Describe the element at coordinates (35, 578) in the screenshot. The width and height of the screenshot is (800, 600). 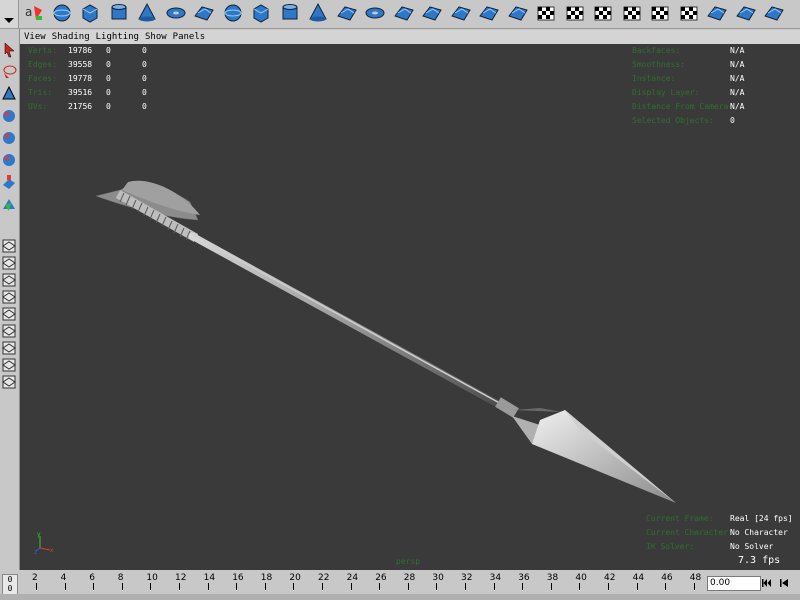
I see `frame-tick-label: 2` at that location.